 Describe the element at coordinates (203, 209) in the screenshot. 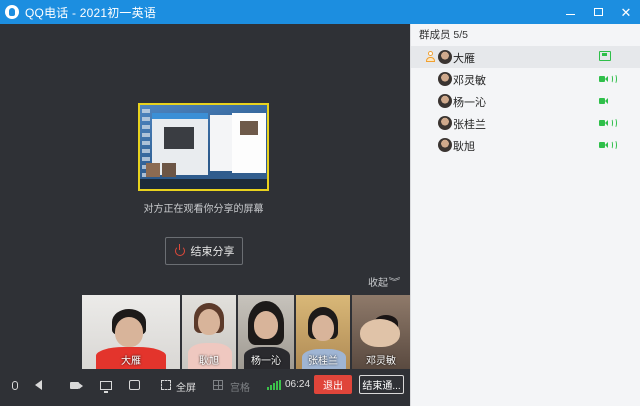

I see `share-status-text: 对方正在观看你分享的屏幕` at that location.